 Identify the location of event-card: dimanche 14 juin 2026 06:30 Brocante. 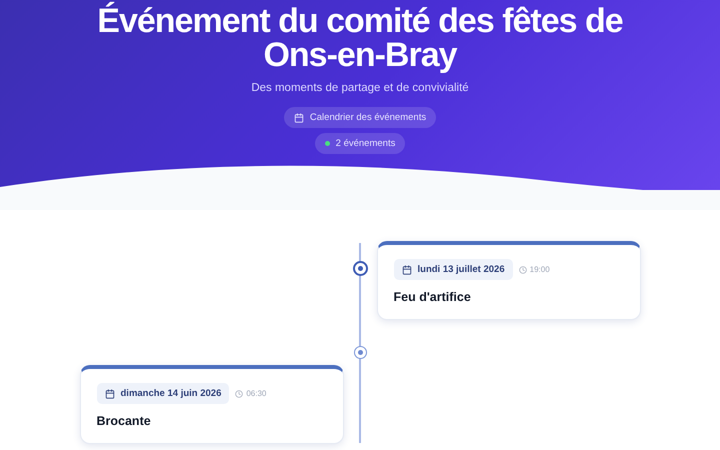
(212, 404).